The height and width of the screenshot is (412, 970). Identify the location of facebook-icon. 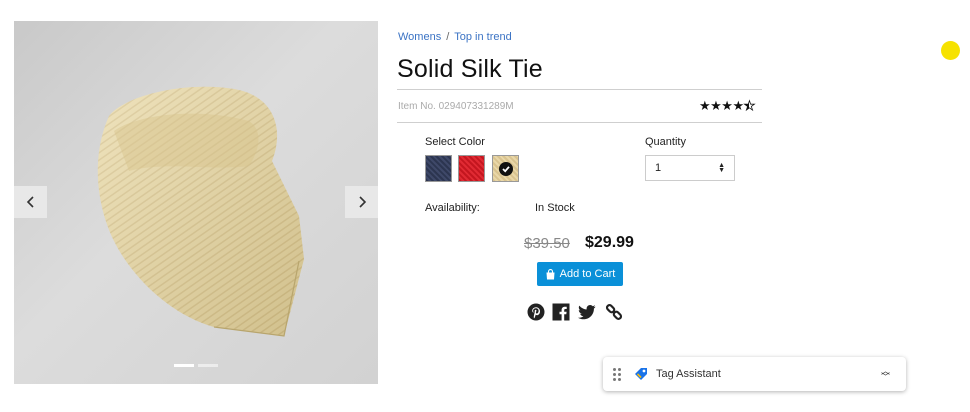
(561, 312).